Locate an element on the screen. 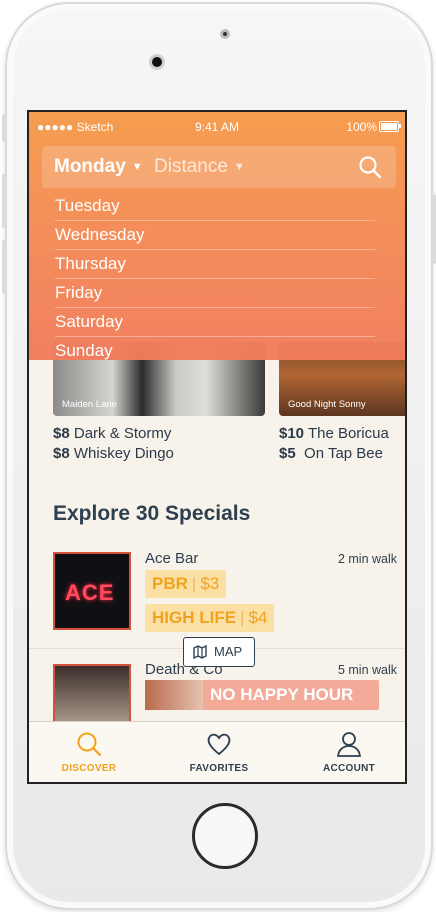  battery-icon is located at coordinates (390, 126).